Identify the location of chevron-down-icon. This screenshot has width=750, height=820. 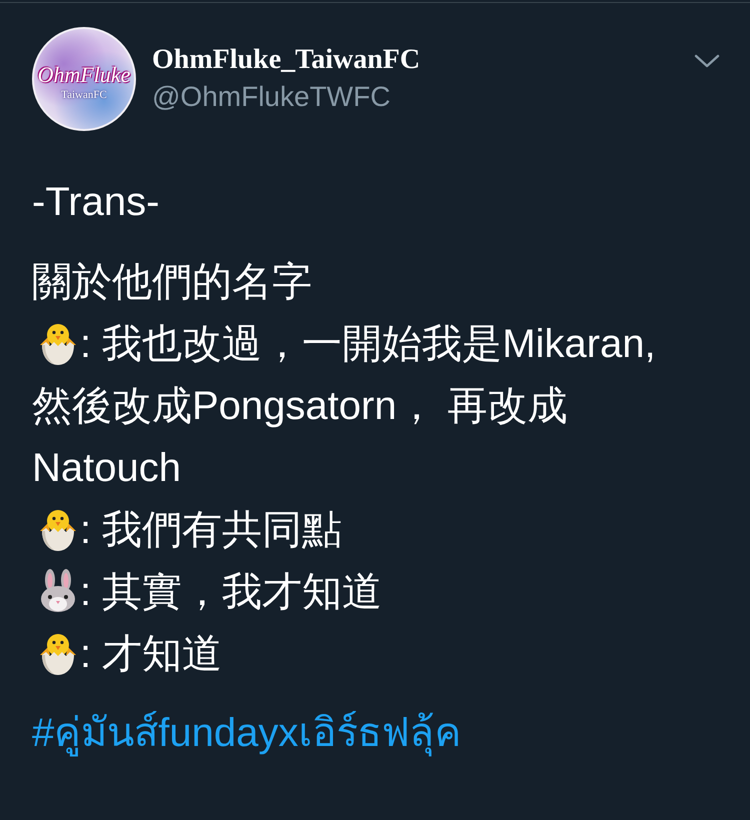
(707, 61).